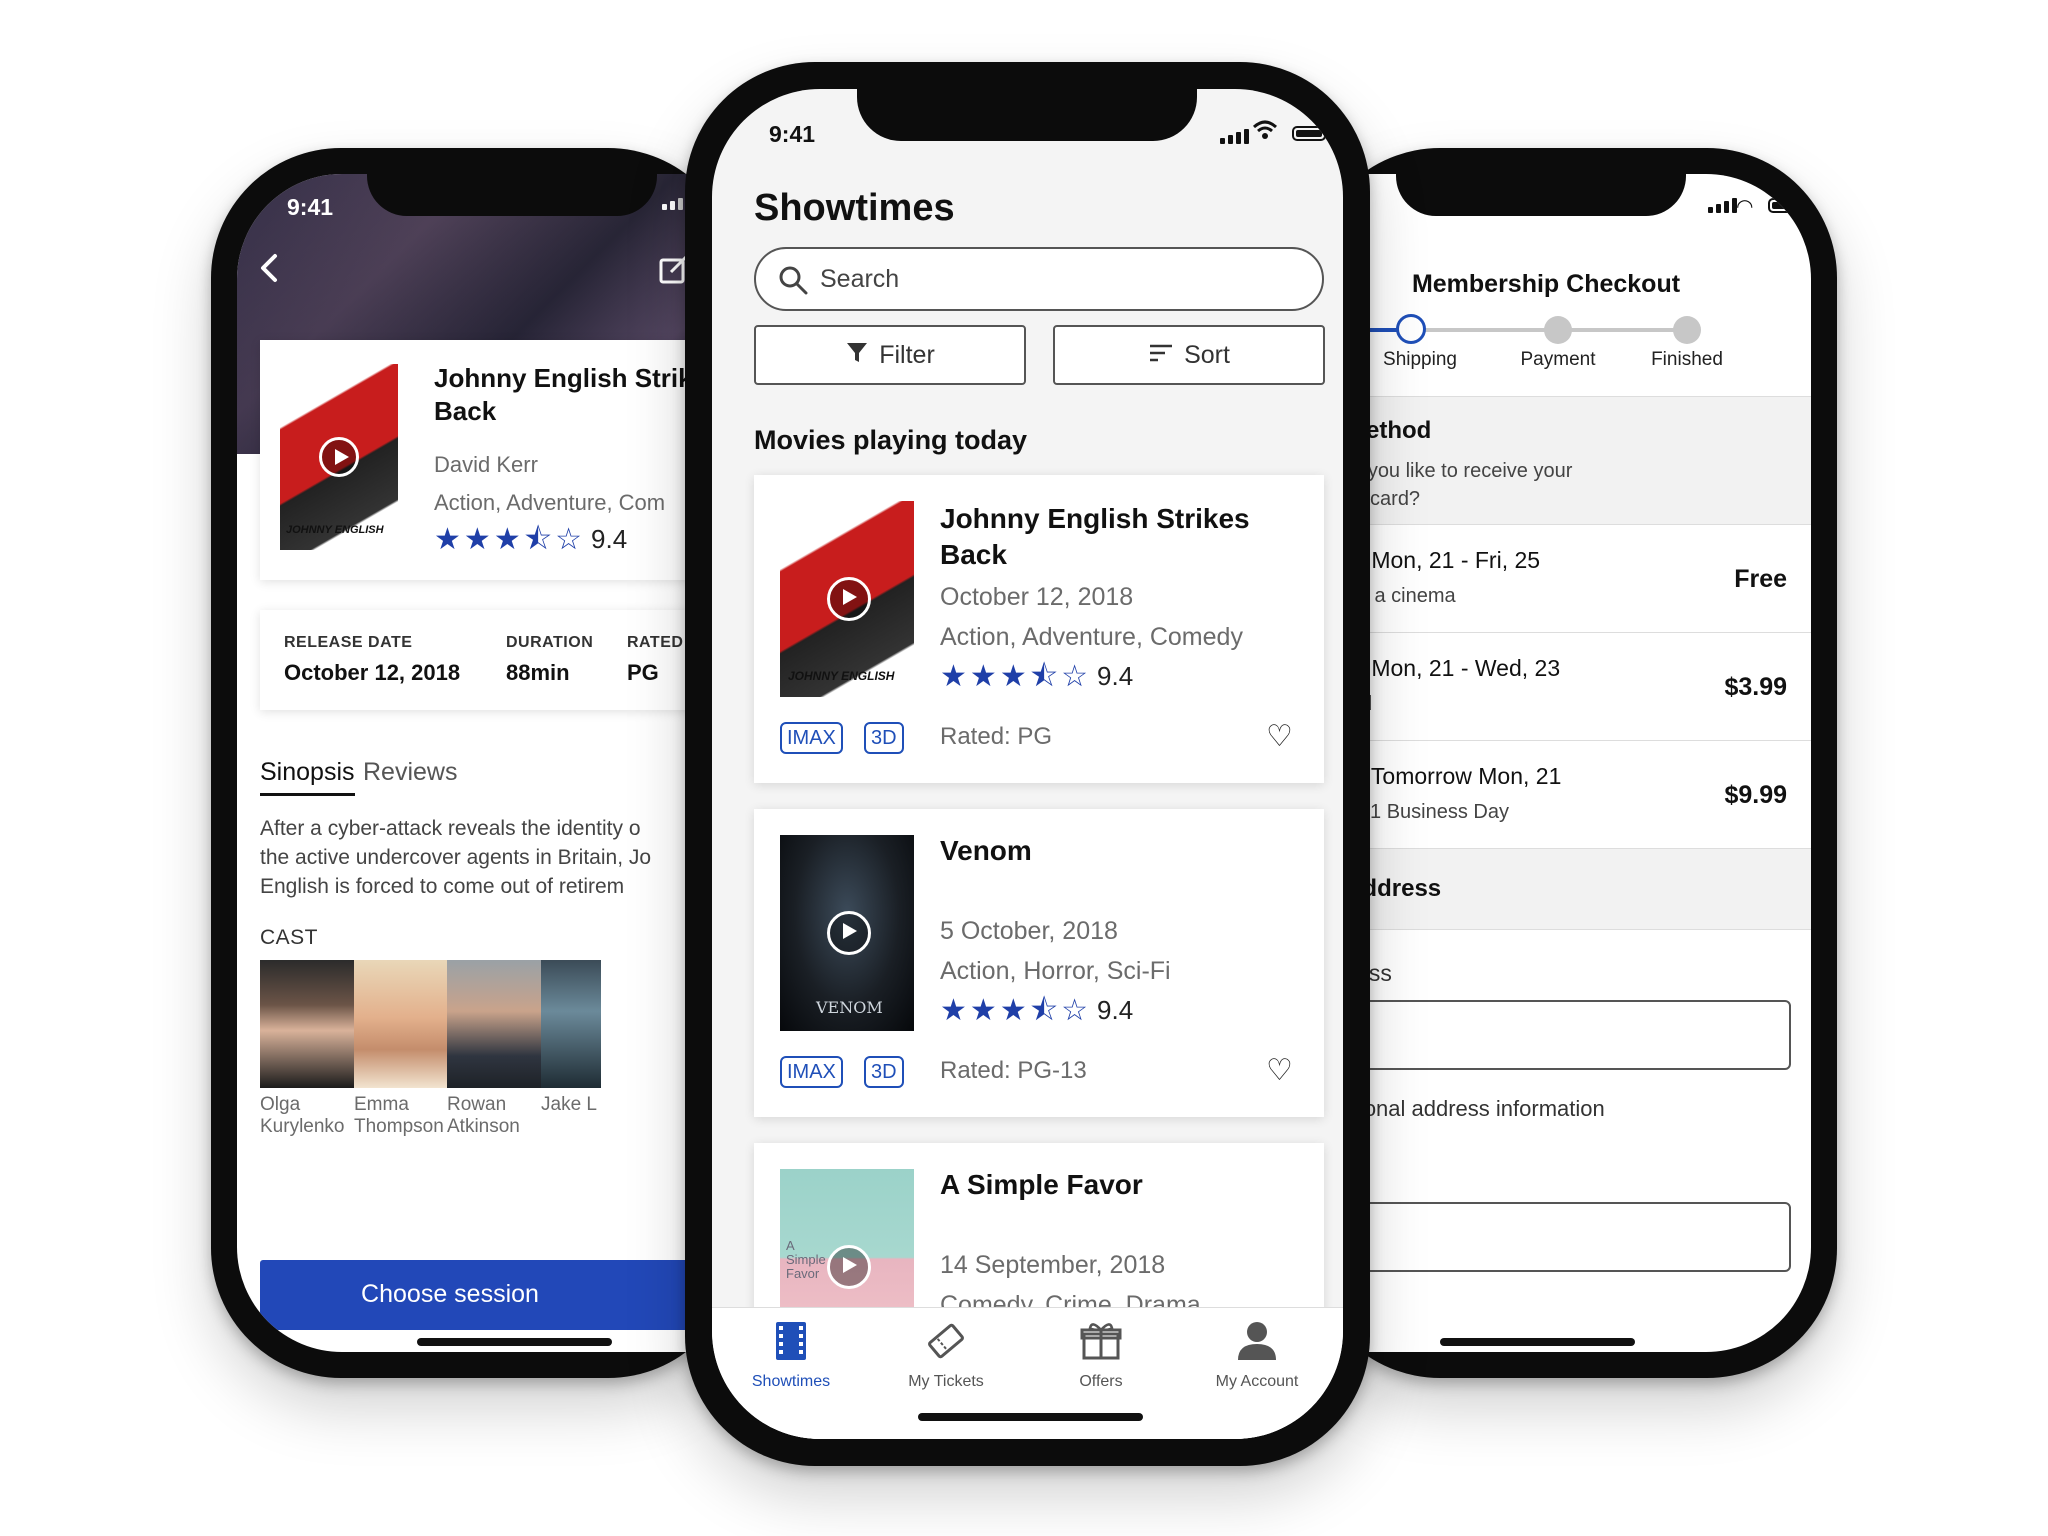 The height and width of the screenshot is (1536, 2048). What do you see at coordinates (891, 440) in the screenshot?
I see `section-heading: Movies playing today` at bounding box center [891, 440].